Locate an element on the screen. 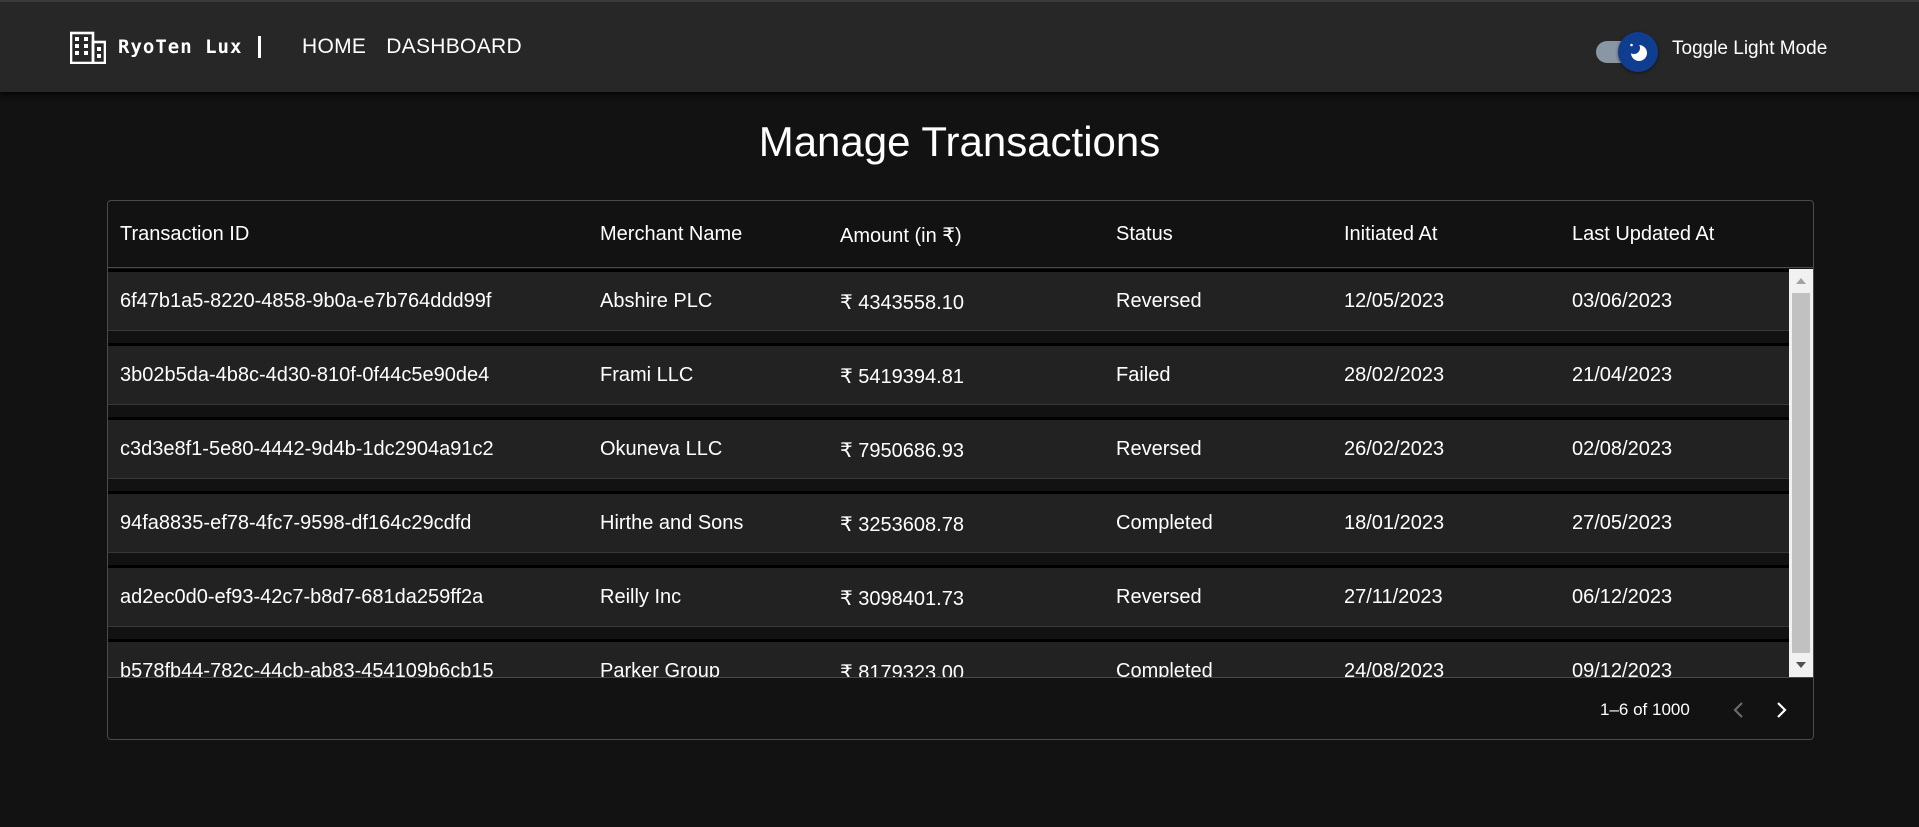  theme-toggle: Toggle Light Mode is located at coordinates (1711, 51).